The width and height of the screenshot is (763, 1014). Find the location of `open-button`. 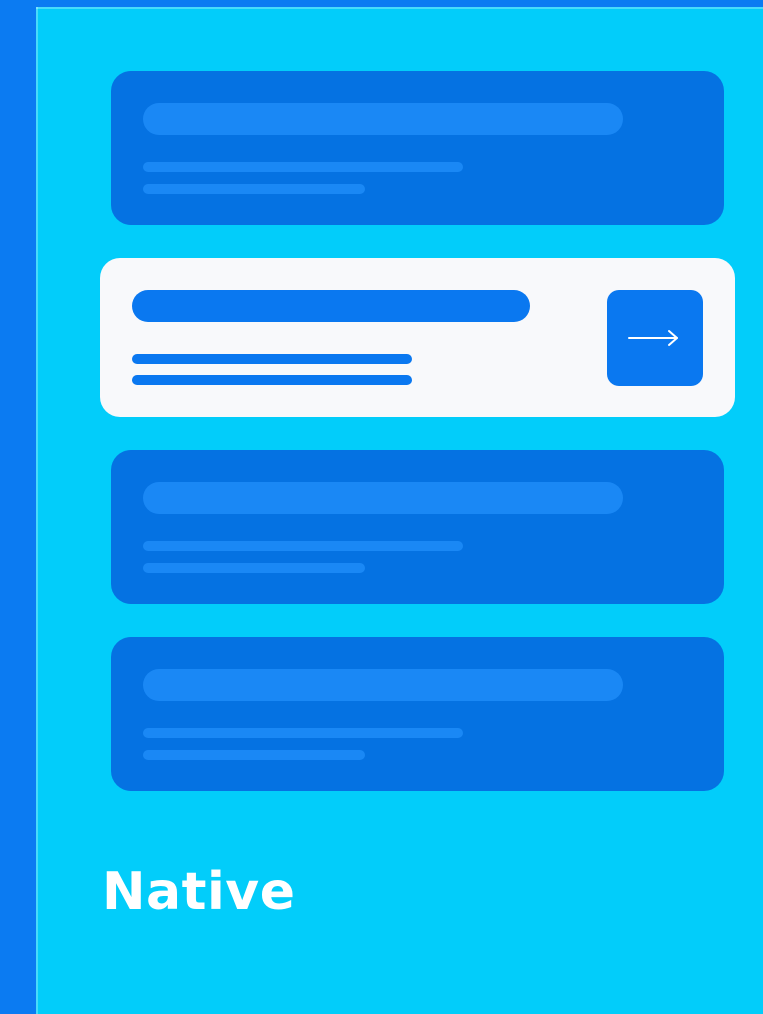

open-button is located at coordinates (655, 338).